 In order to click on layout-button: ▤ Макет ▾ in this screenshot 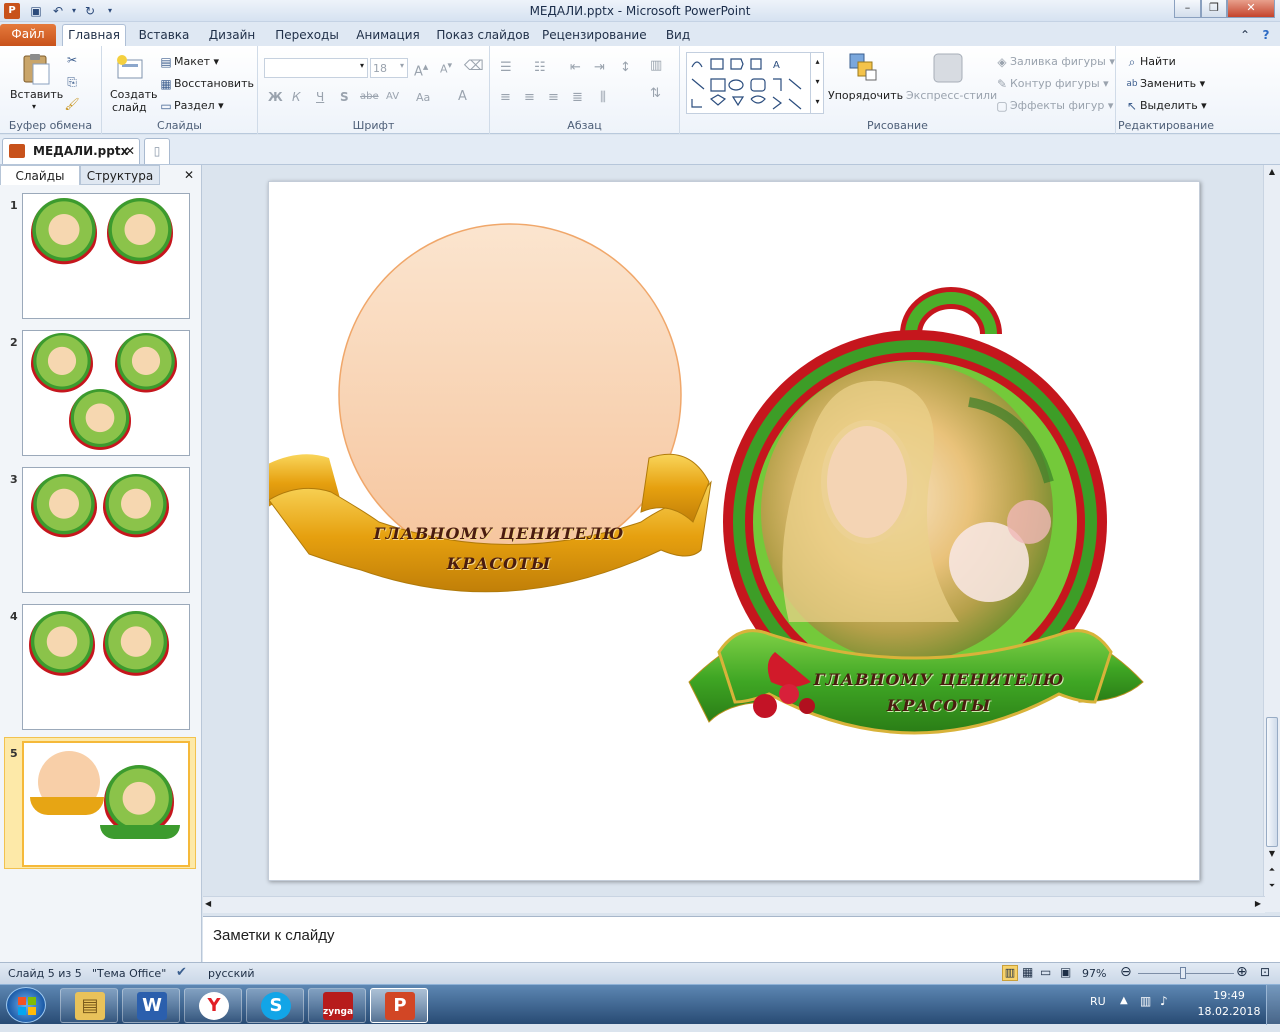, I will do `click(188, 62)`.